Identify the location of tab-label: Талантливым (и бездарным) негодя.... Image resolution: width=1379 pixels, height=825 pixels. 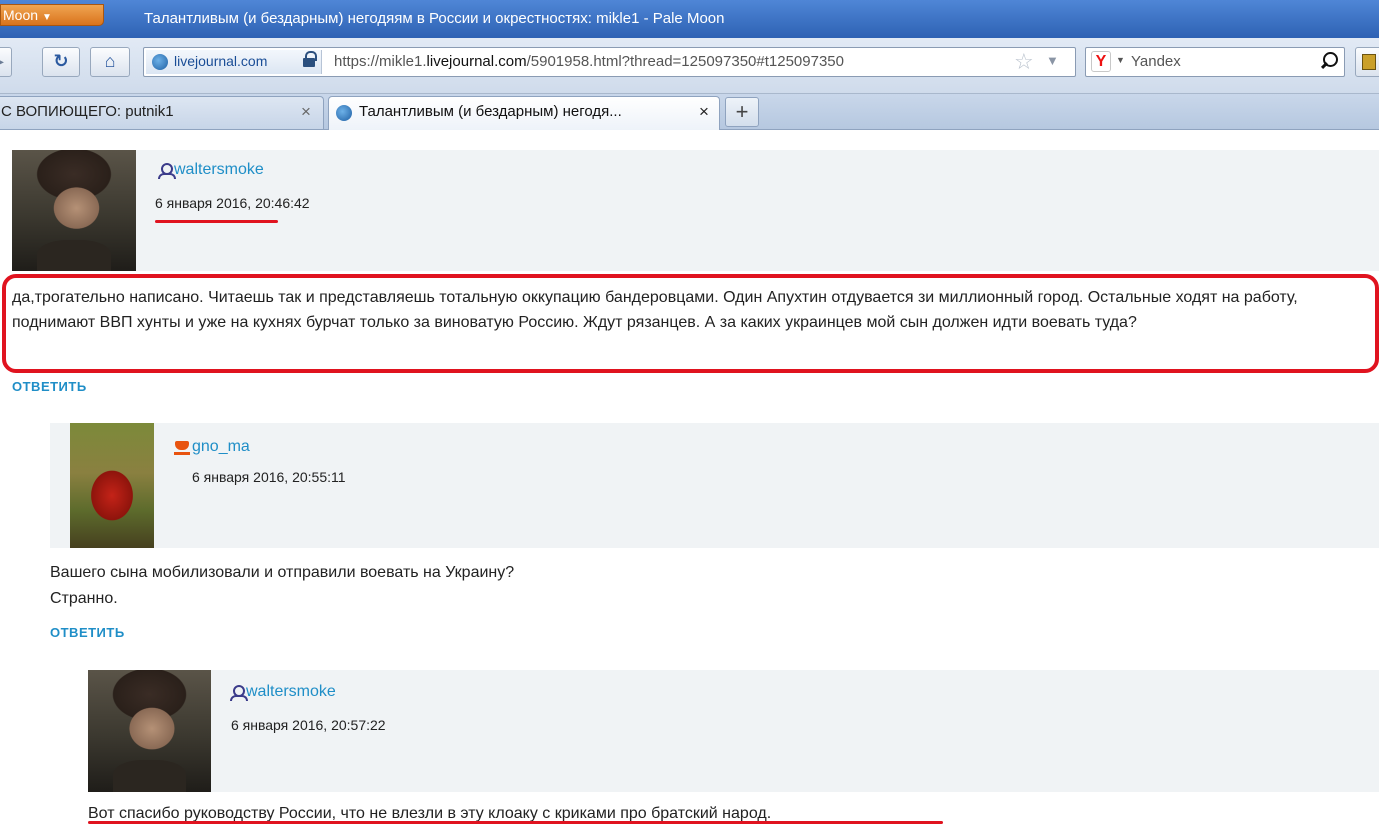
(490, 111).